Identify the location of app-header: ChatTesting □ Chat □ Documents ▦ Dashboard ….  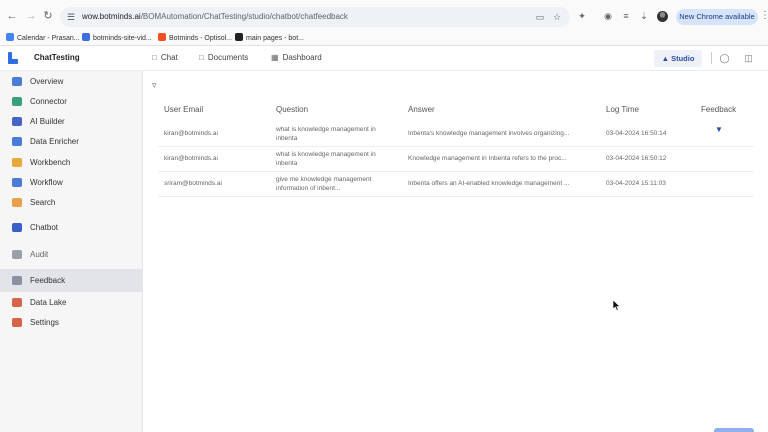
(384, 59).